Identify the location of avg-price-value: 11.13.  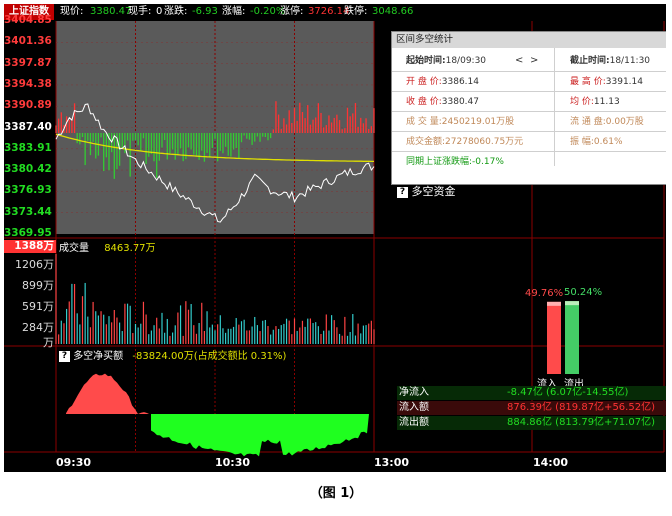
(606, 102).